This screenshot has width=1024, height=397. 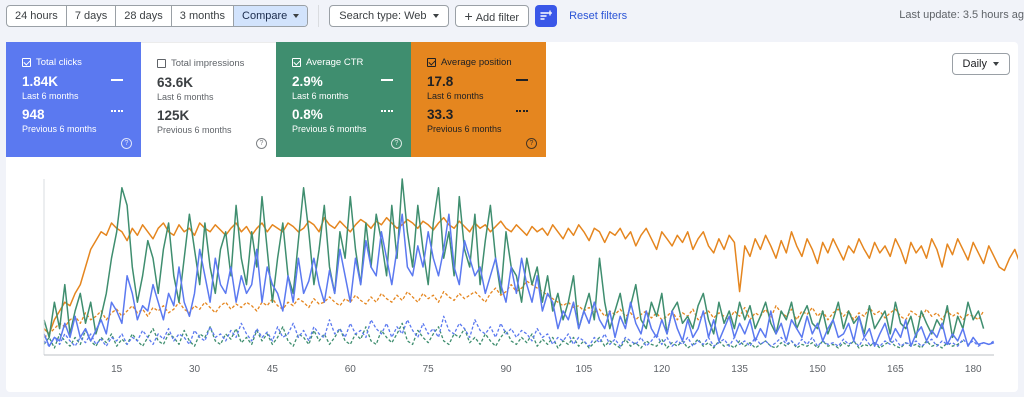 What do you see at coordinates (40, 81) in the screenshot?
I see `metric-value: 1.84K` at bounding box center [40, 81].